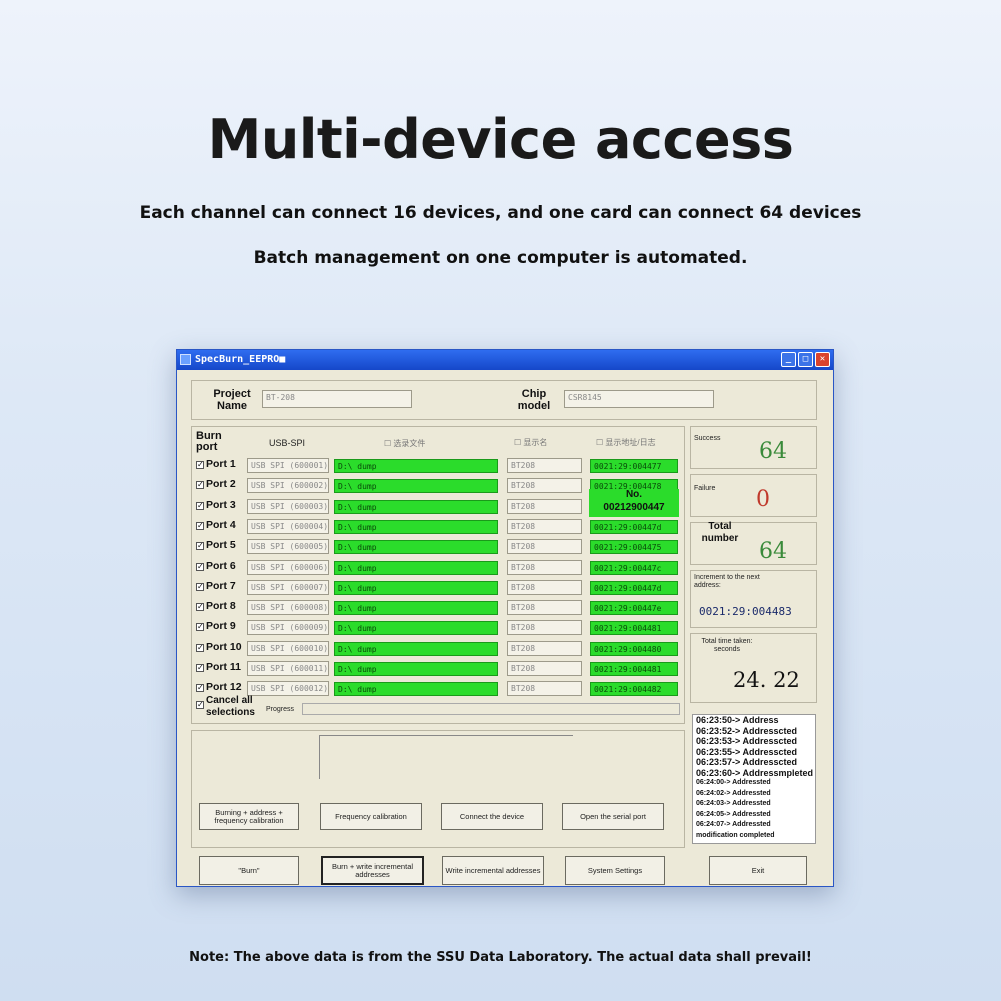 The image size is (1001, 1001). I want to click on address-field: 0021:29:004475, so click(634, 547).